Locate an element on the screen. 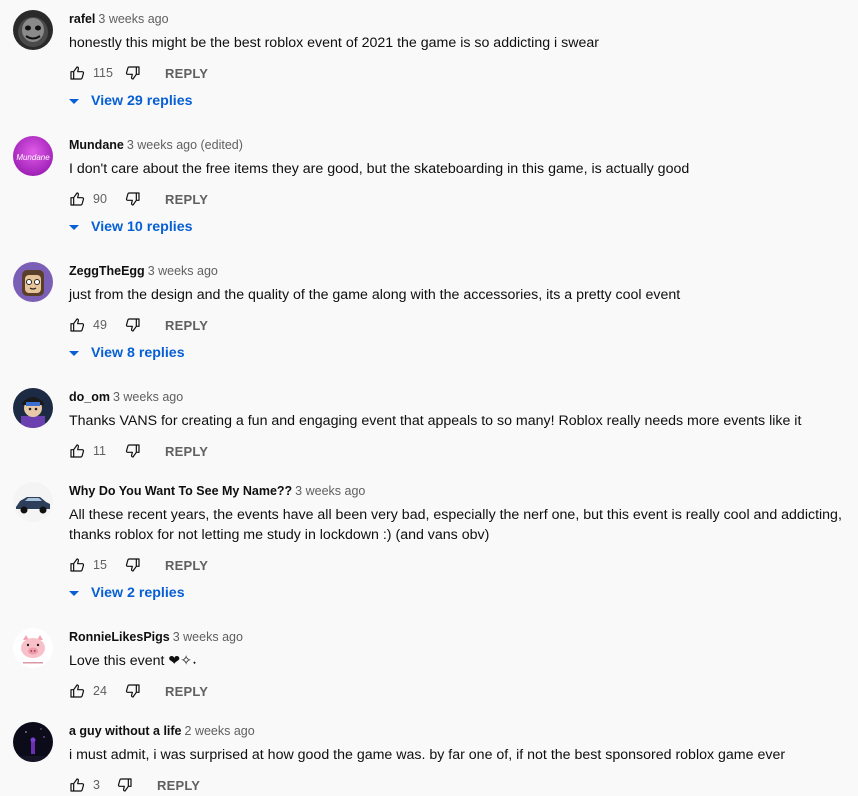  comment-author: Why Do You Want To See My Name?? is located at coordinates (180, 491).